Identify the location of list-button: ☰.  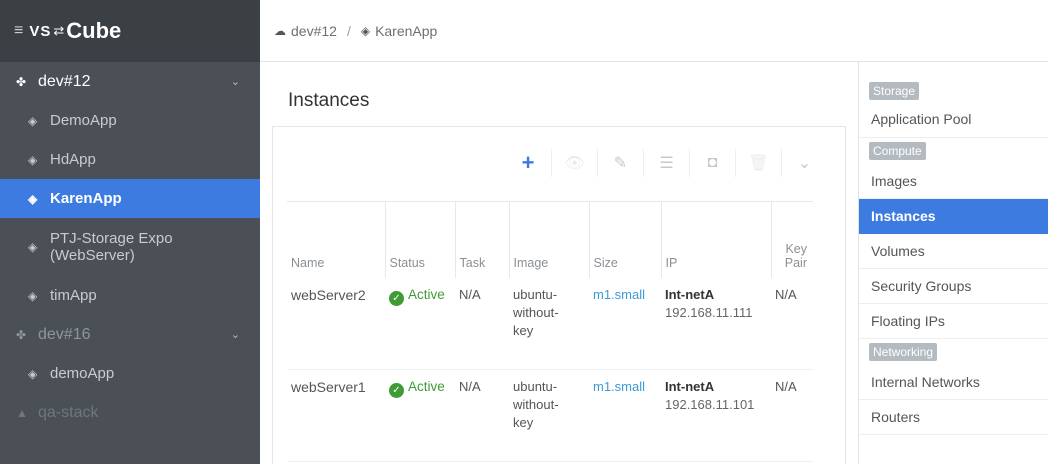
(666, 163).